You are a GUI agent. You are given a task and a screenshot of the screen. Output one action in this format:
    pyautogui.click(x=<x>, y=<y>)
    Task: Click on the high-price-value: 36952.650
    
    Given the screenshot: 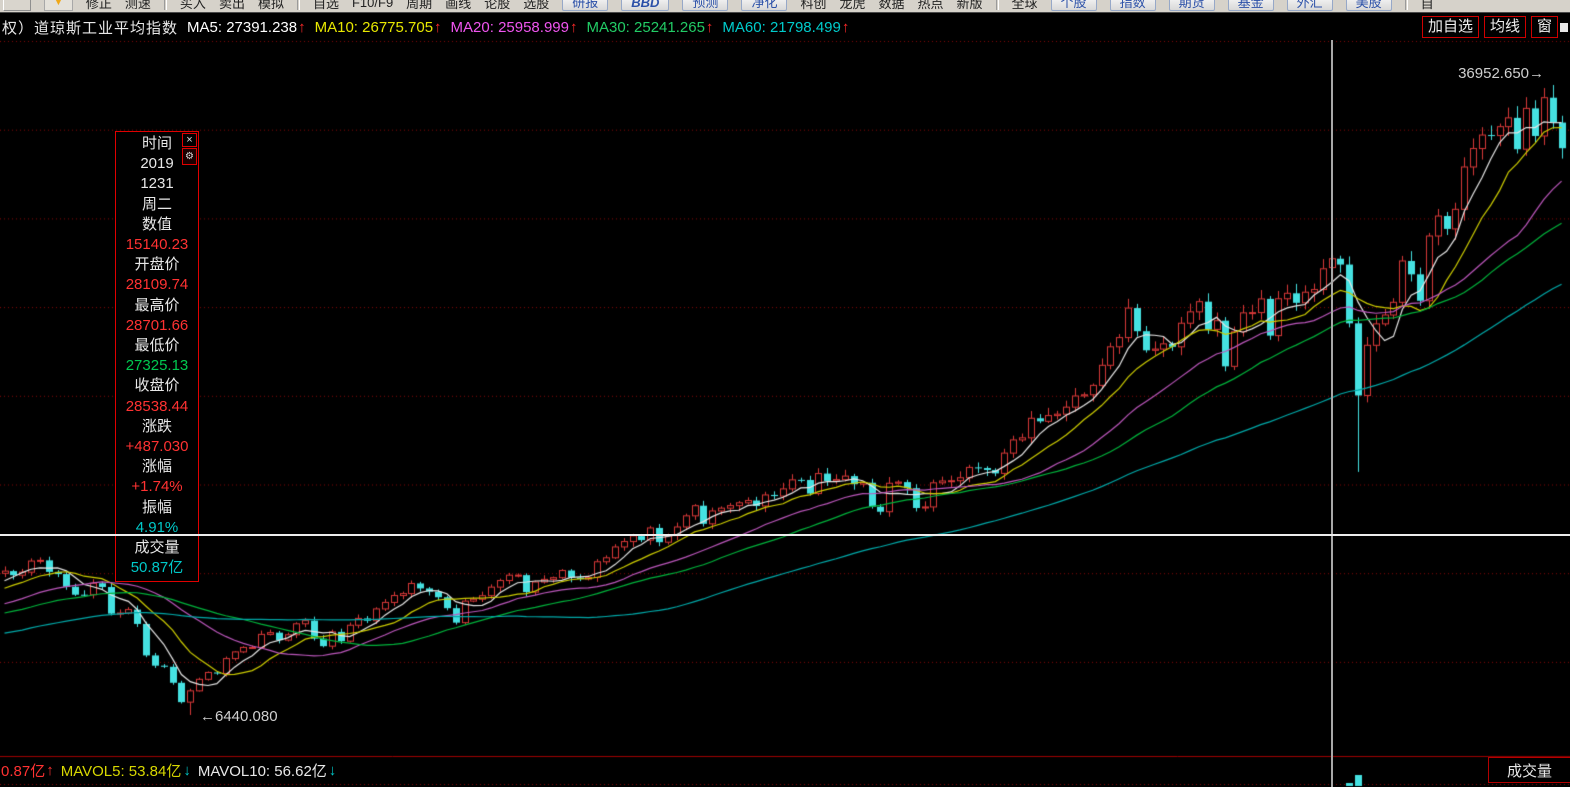 What is the action you would take?
    pyautogui.click(x=1493, y=73)
    